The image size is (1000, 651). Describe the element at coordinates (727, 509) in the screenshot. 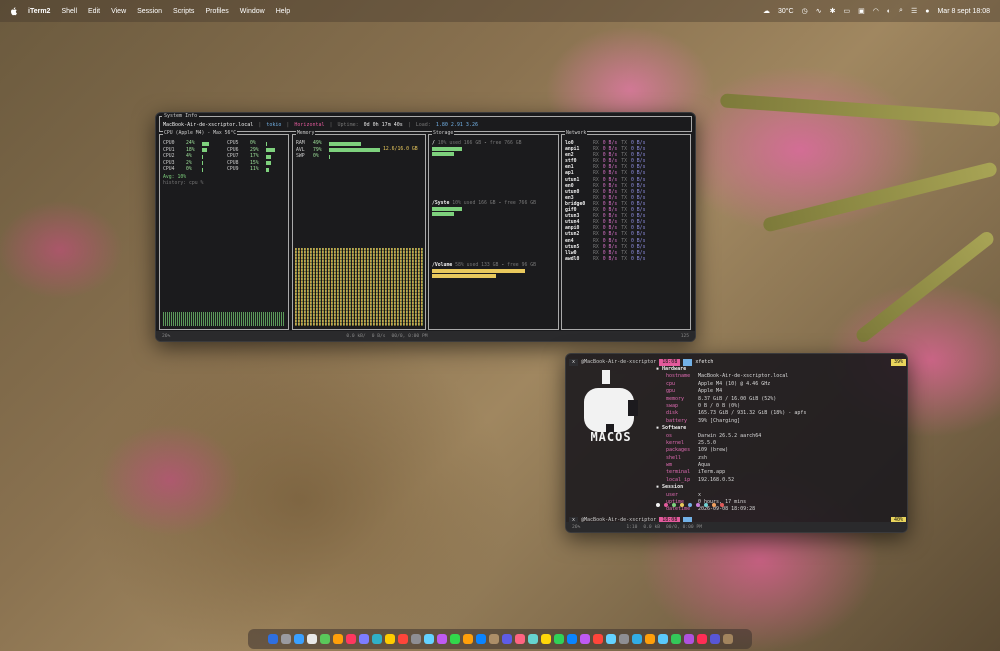

I see `info-value: 2026-09-08 18:09:28` at that location.